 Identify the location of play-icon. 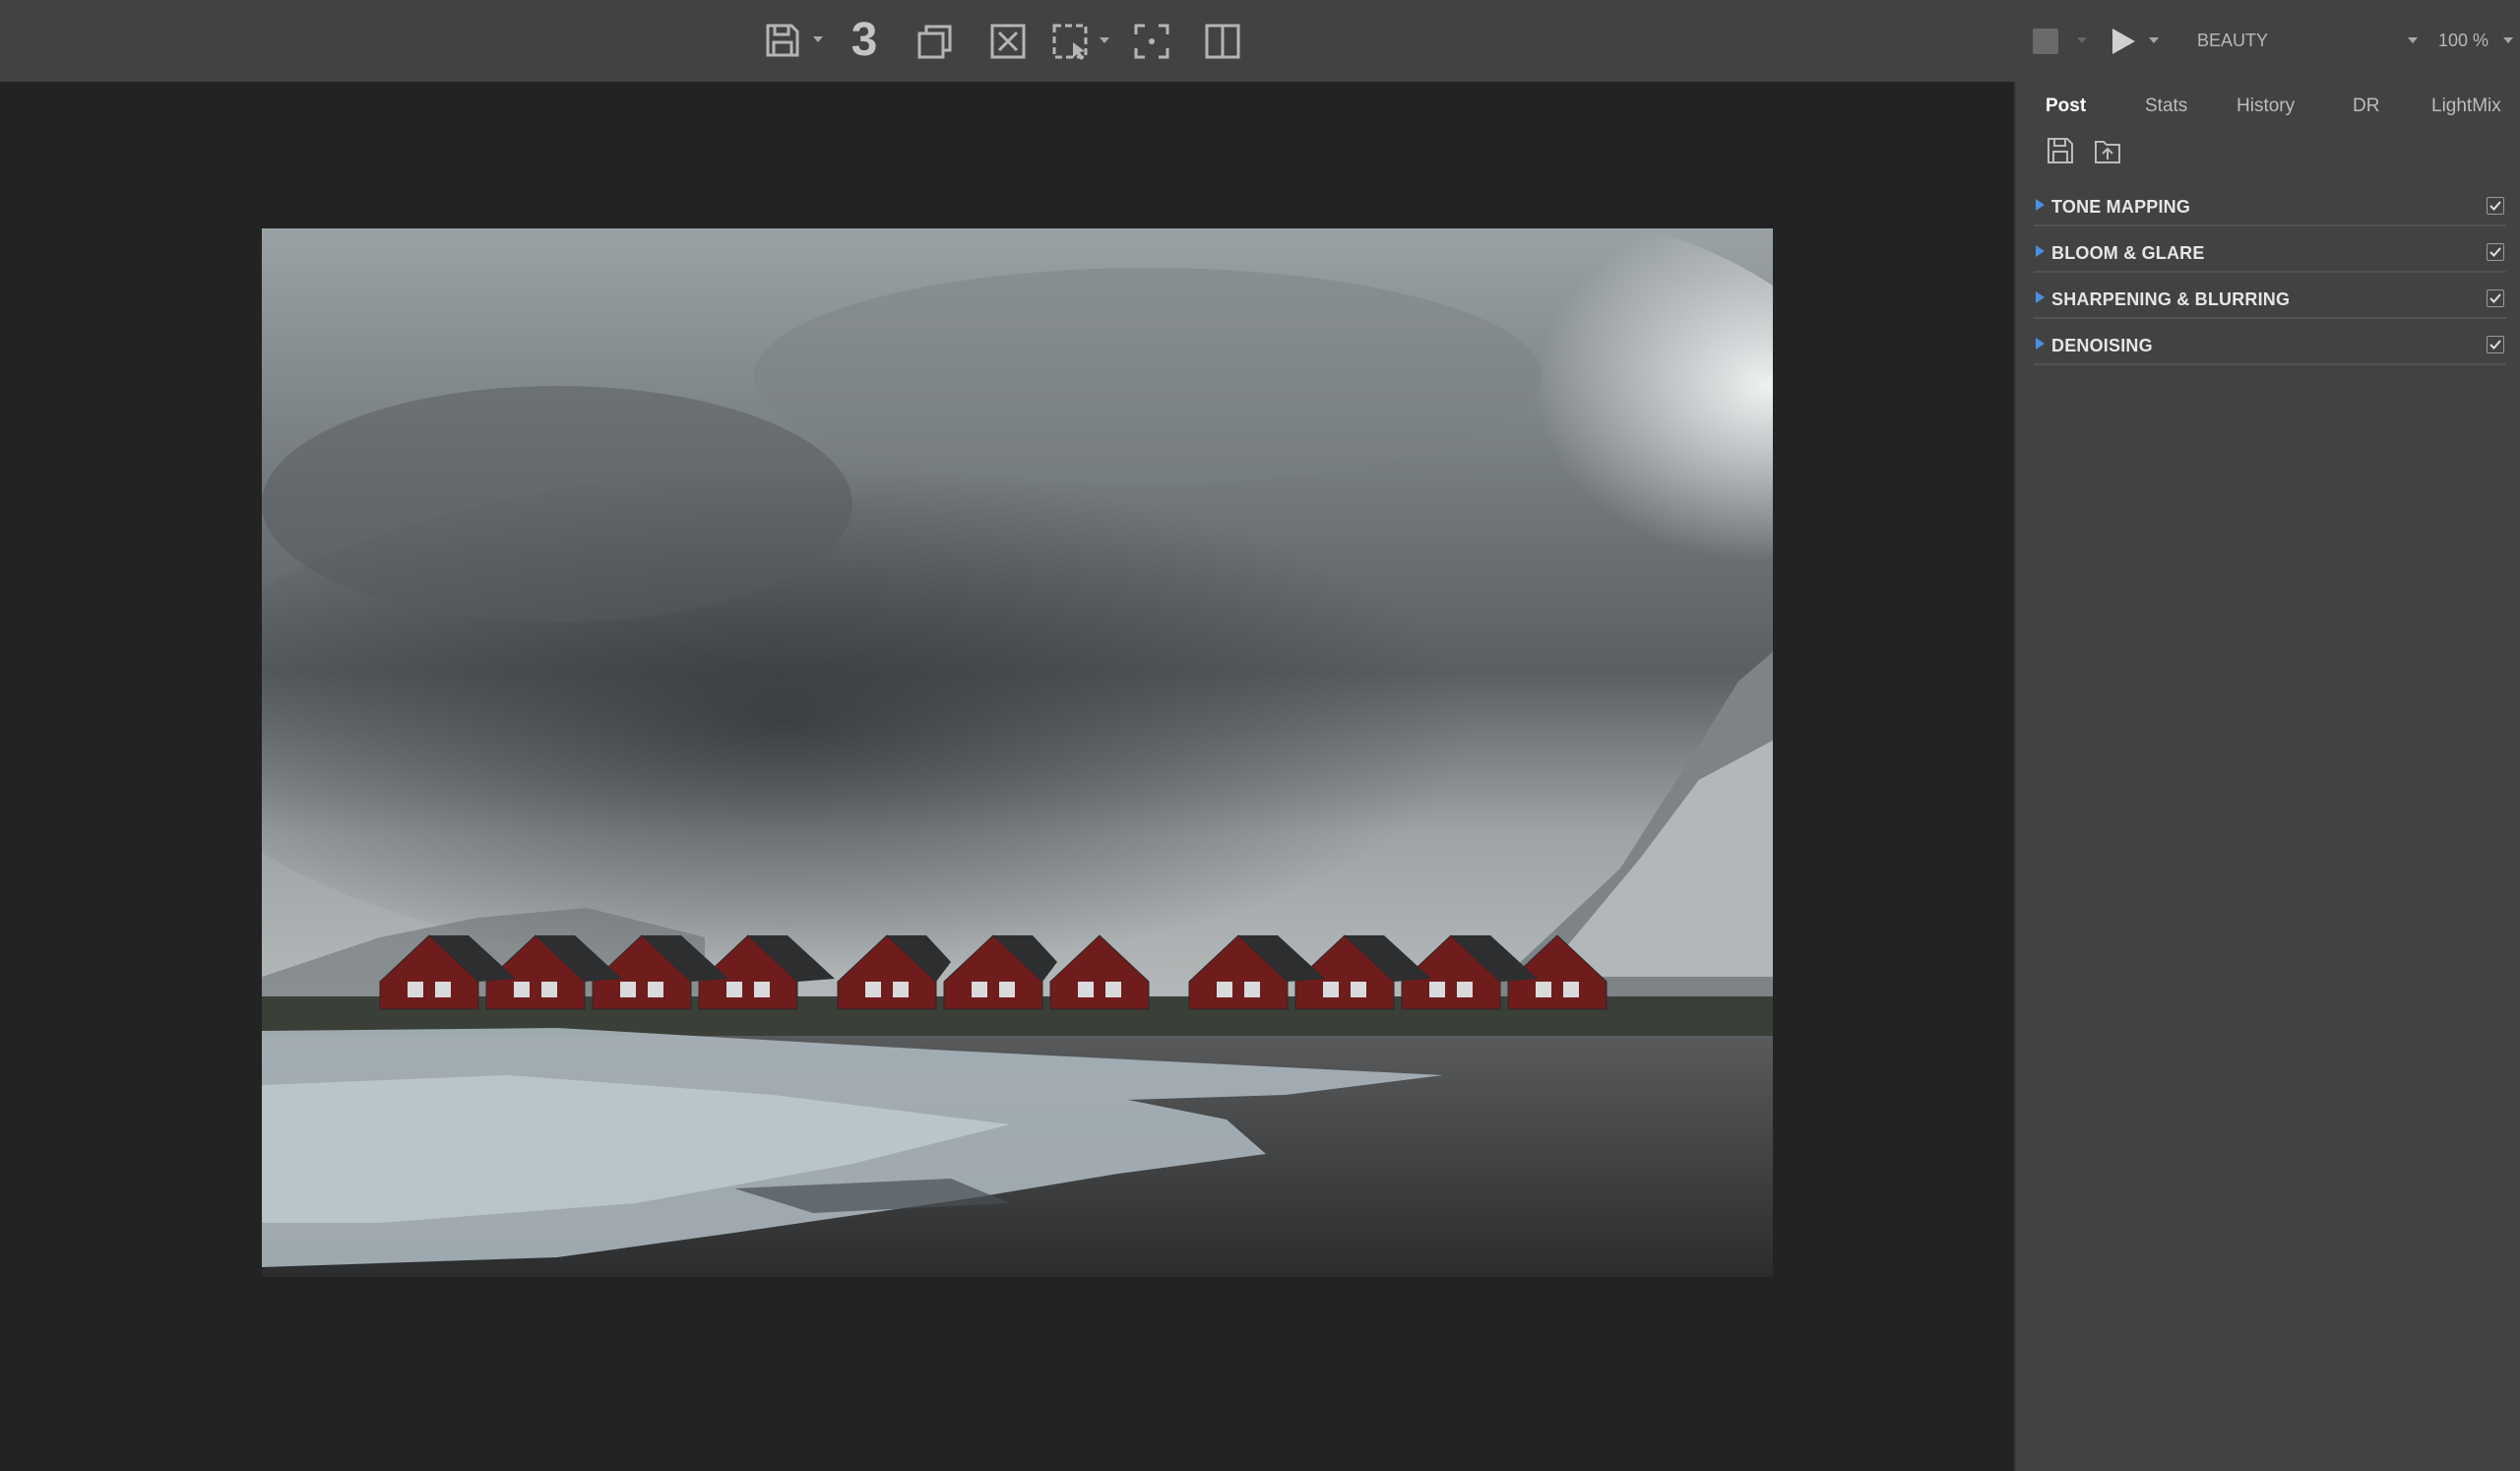
(2123, 41).